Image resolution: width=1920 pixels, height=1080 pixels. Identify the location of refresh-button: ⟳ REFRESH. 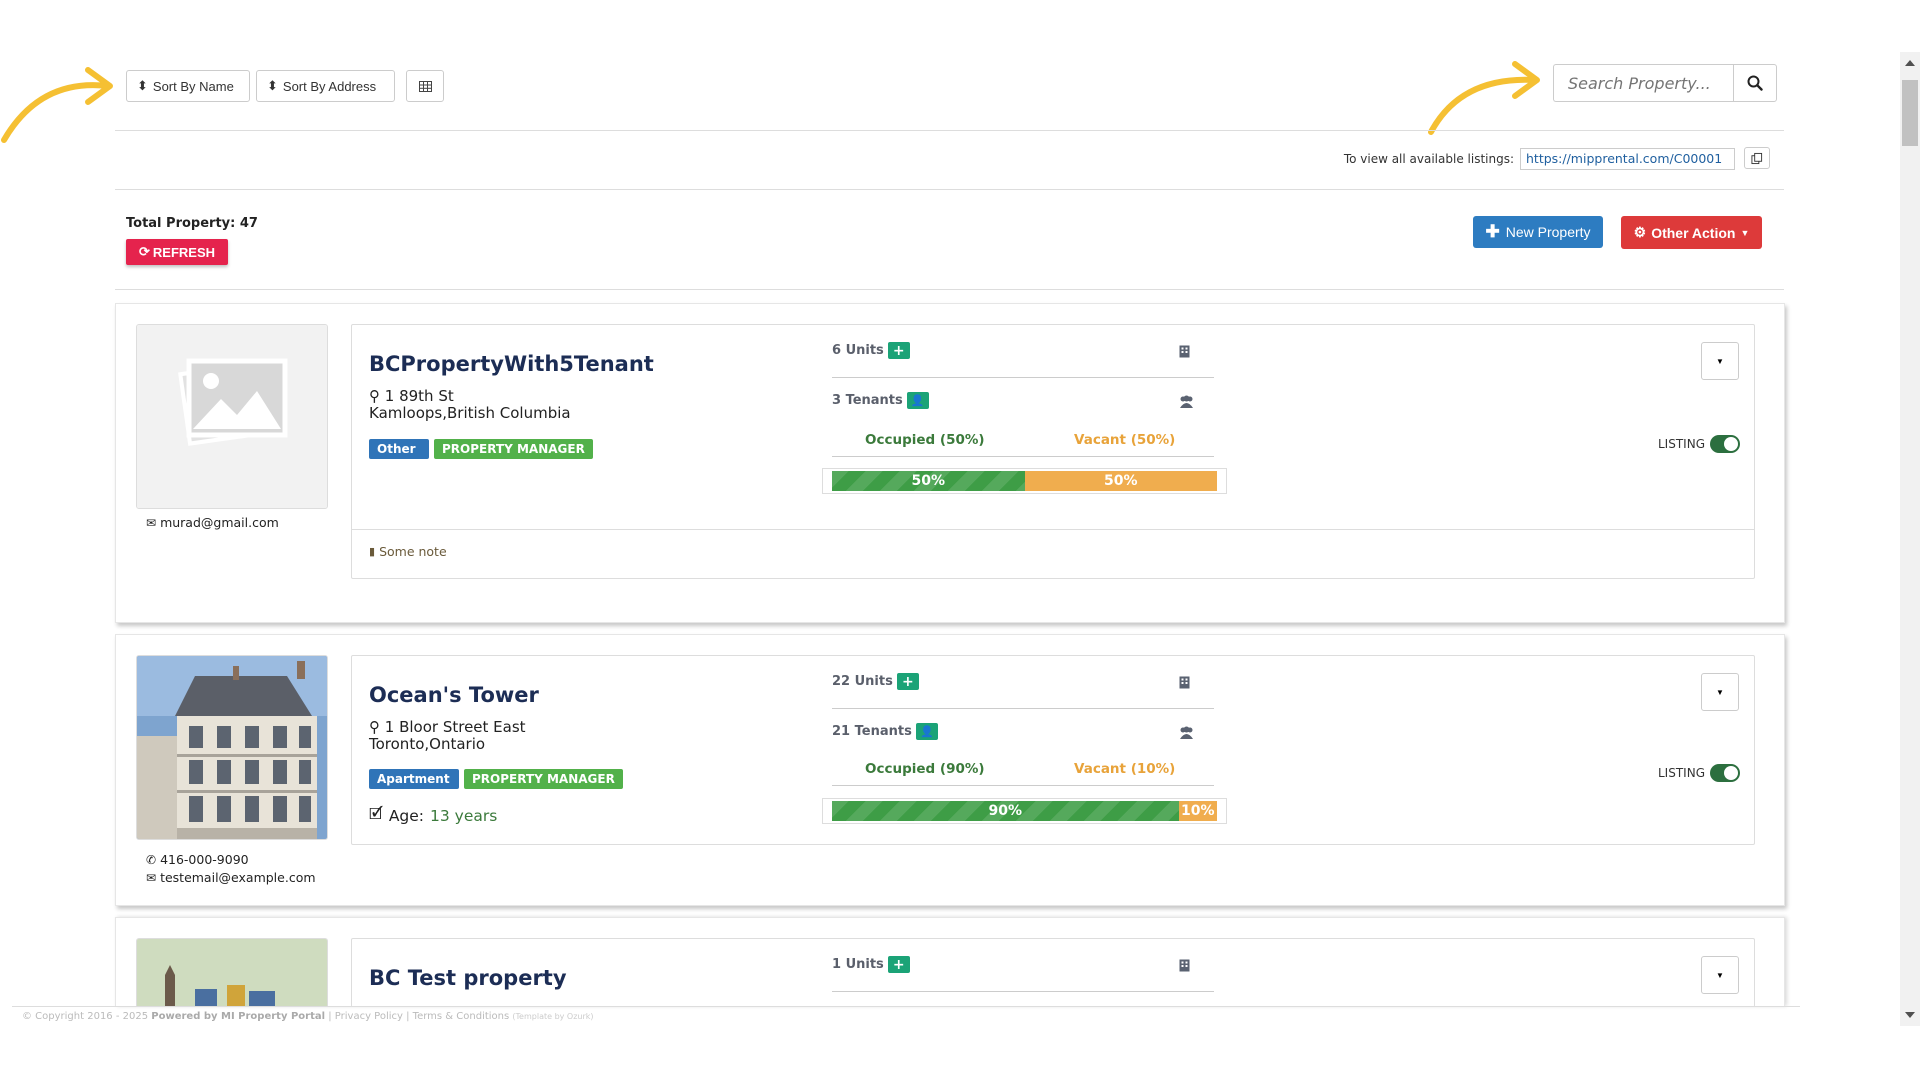
(177, 252).